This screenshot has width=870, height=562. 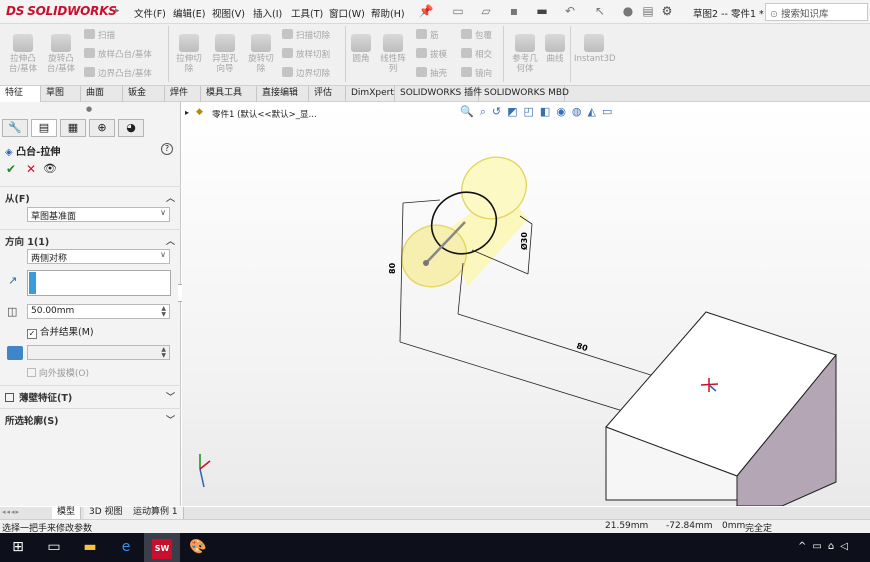 What do you see at coordinates (805, 546) in the screenshot?
I see `tray-overflow-icon: ^` at bounding box center [805, 546].